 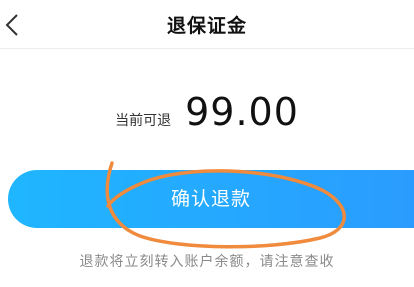 I want to click on refund-notice-text: 退款将立刻转入账户余额，请注意查收, so click(x=207, y=262).